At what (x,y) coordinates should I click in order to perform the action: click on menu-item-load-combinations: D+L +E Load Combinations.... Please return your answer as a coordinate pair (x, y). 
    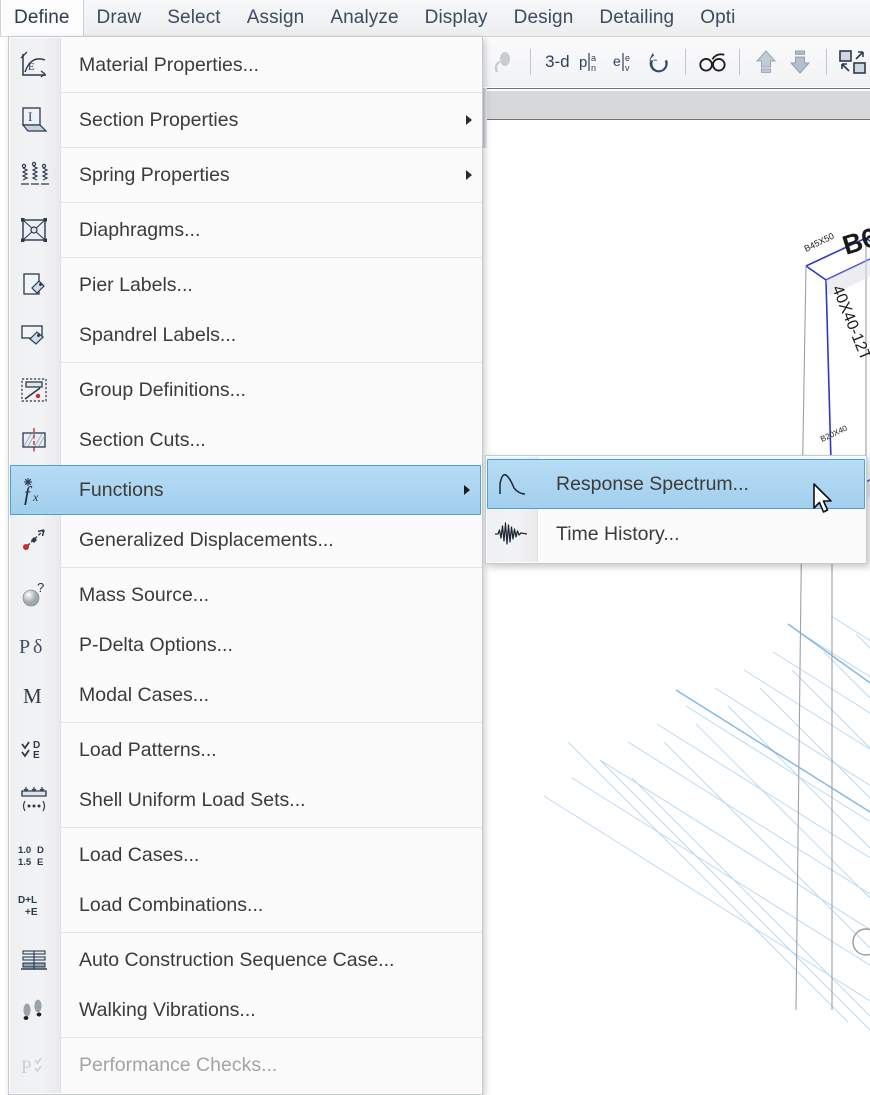
    Looking at the image, I should click on (245, 905).